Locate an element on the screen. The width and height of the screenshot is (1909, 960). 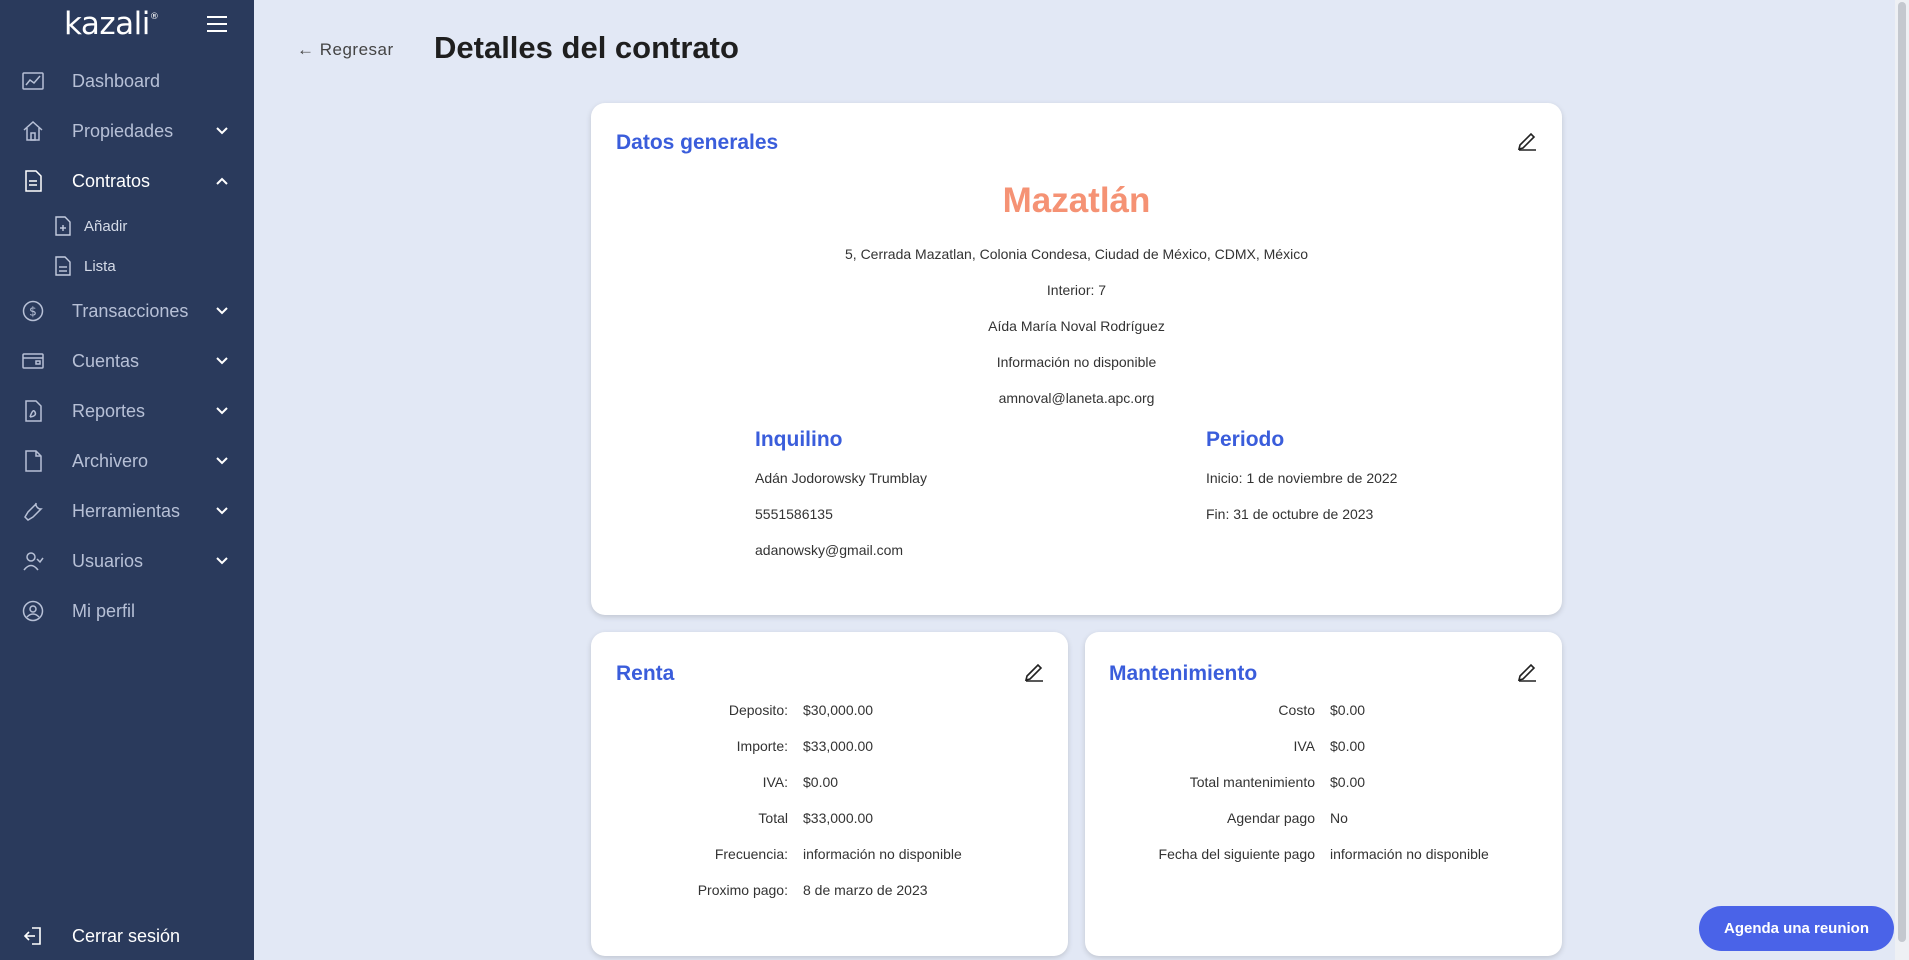
rent-amount-value: $33,000.00 is located at coordinates (838, 746).